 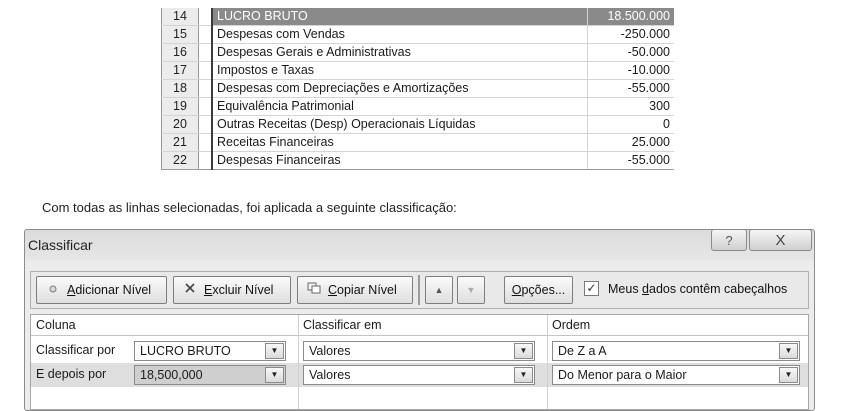 What do you see at coordinates (571, 325) in the screenshot?
I see `column-header-ordem: Ordem` at bounding box center [571, 325].